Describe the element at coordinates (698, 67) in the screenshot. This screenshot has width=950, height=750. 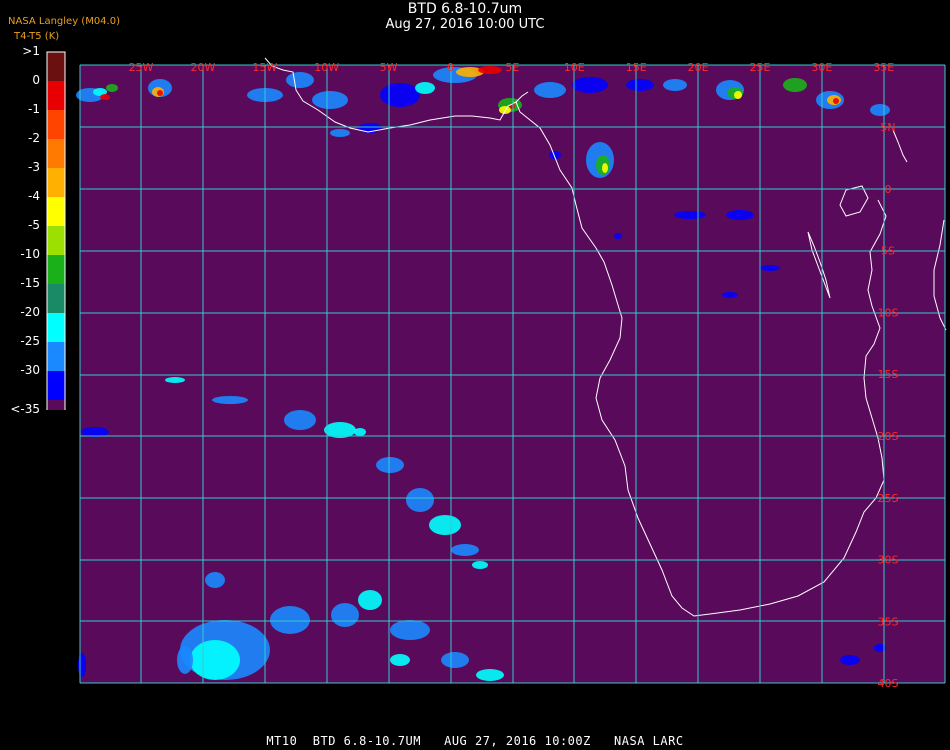
I see `longitude-label: 20E` at that location.